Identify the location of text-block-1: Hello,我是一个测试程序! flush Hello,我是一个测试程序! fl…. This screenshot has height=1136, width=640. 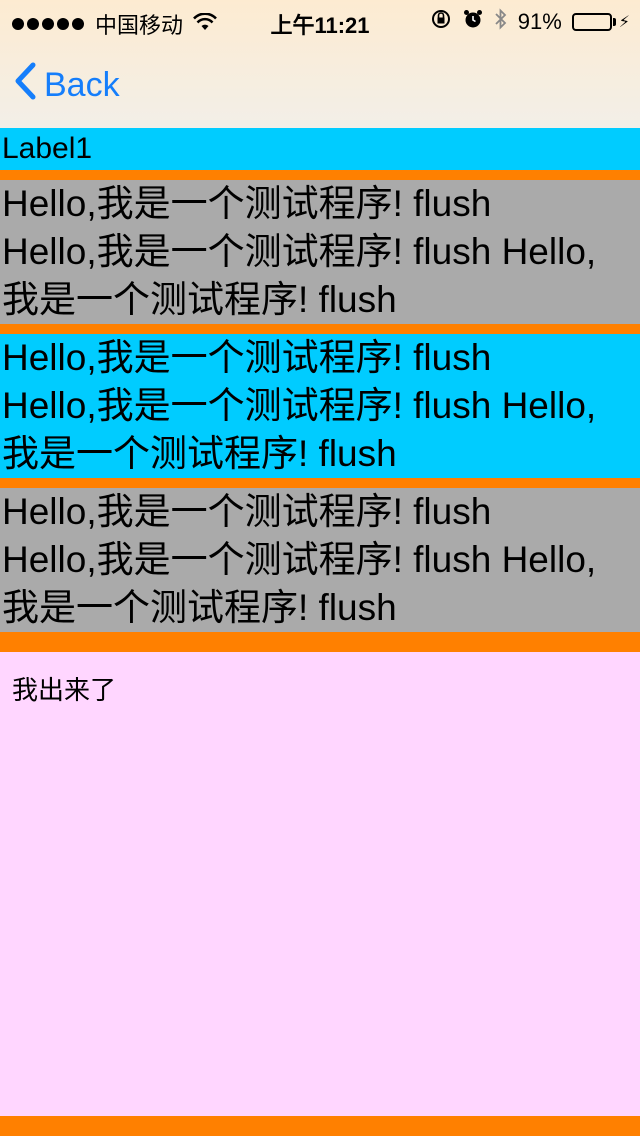
(320, 252).